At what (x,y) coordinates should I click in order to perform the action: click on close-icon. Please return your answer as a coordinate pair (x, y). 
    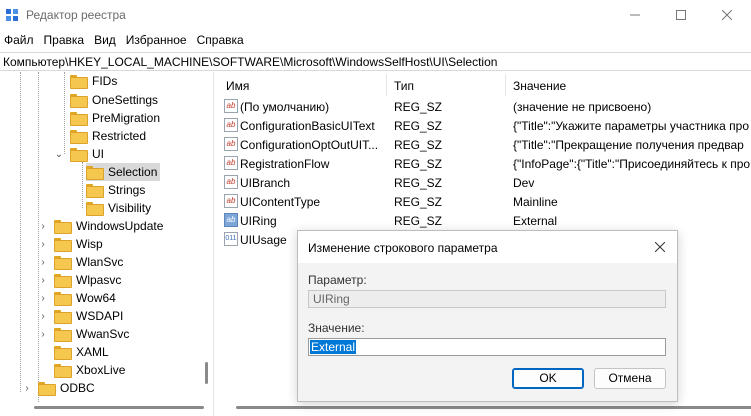
    Looking at the image, I should click on (660, 247).